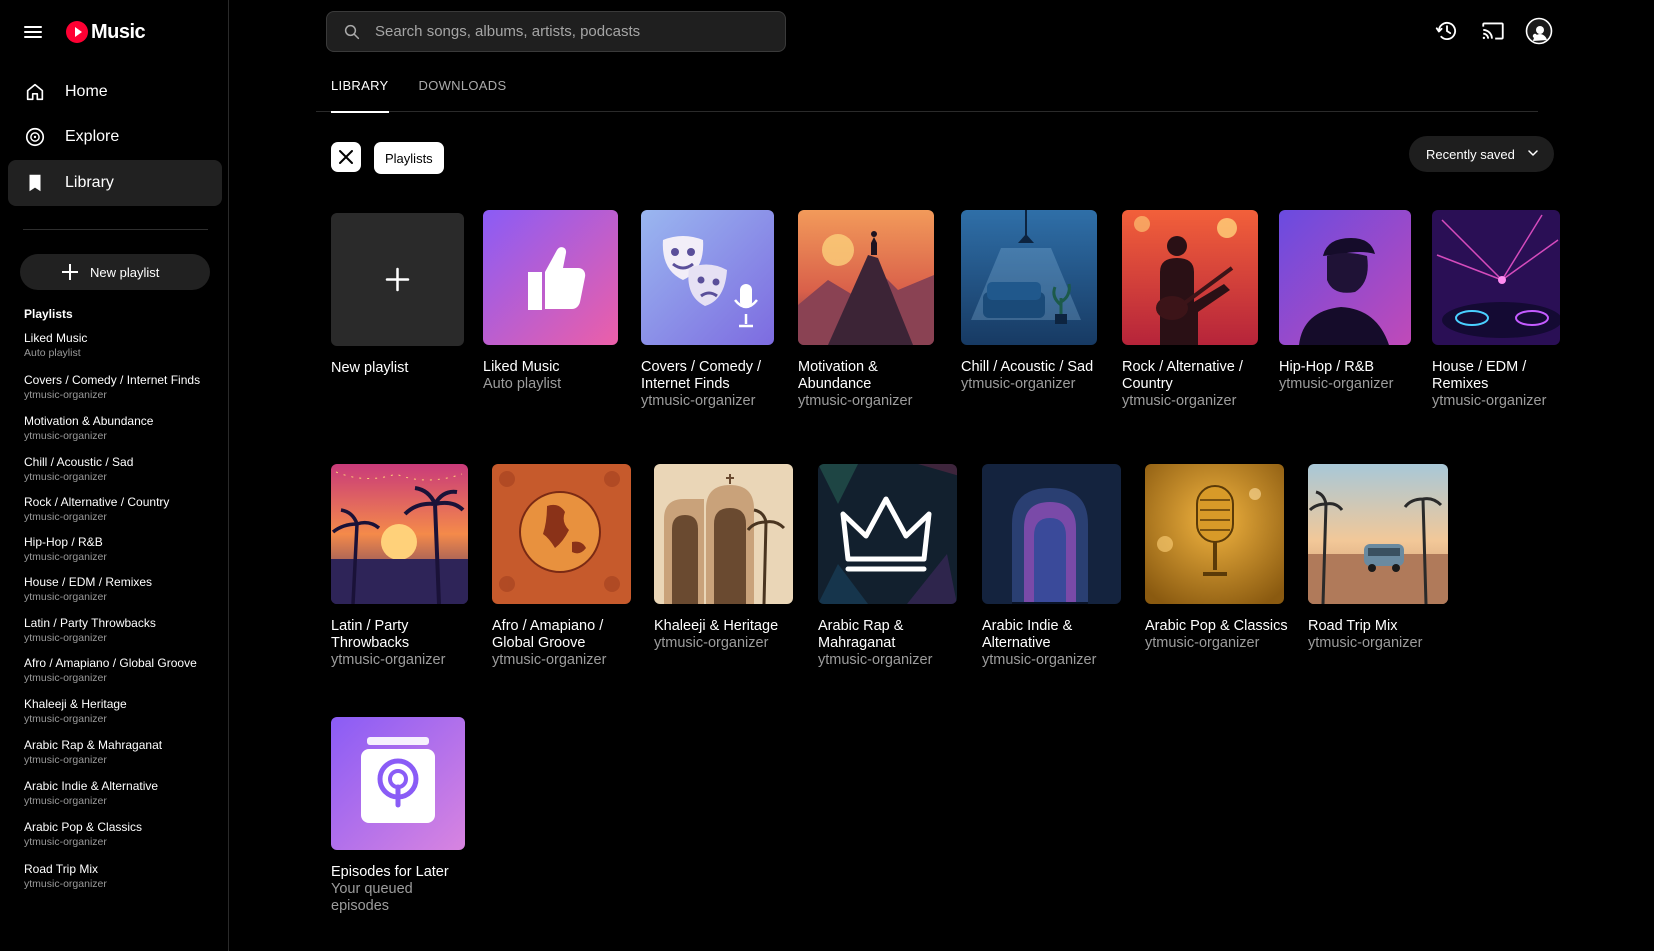 The width and height of the screenshot is (1654, 951). I want to click on nav-home: Home, so click(115, 92).